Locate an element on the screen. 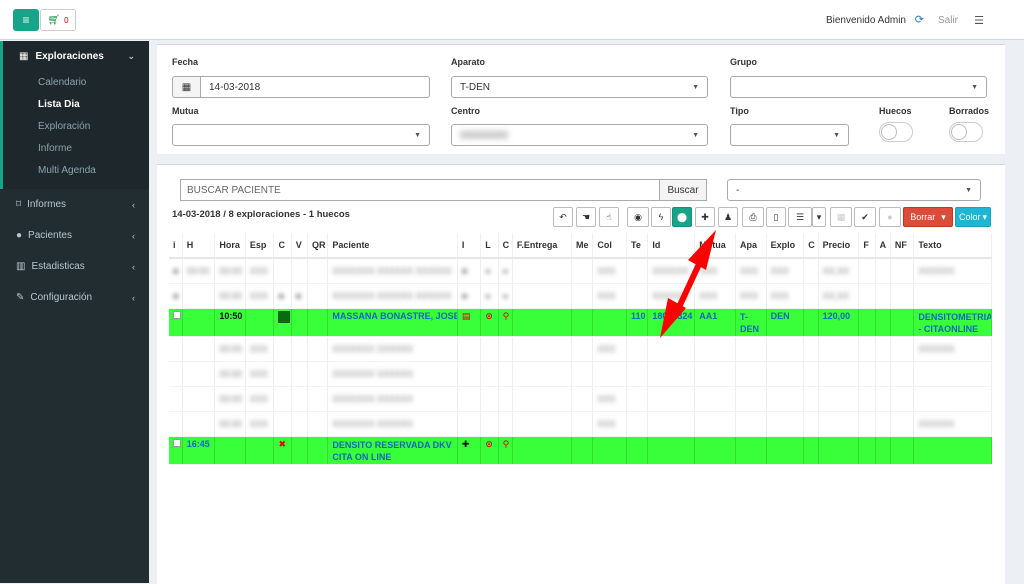 Image resolution: width=1024 pixels, height=584 pixels. hand-tool-button: ☚ is located at coordinates (586, 217).